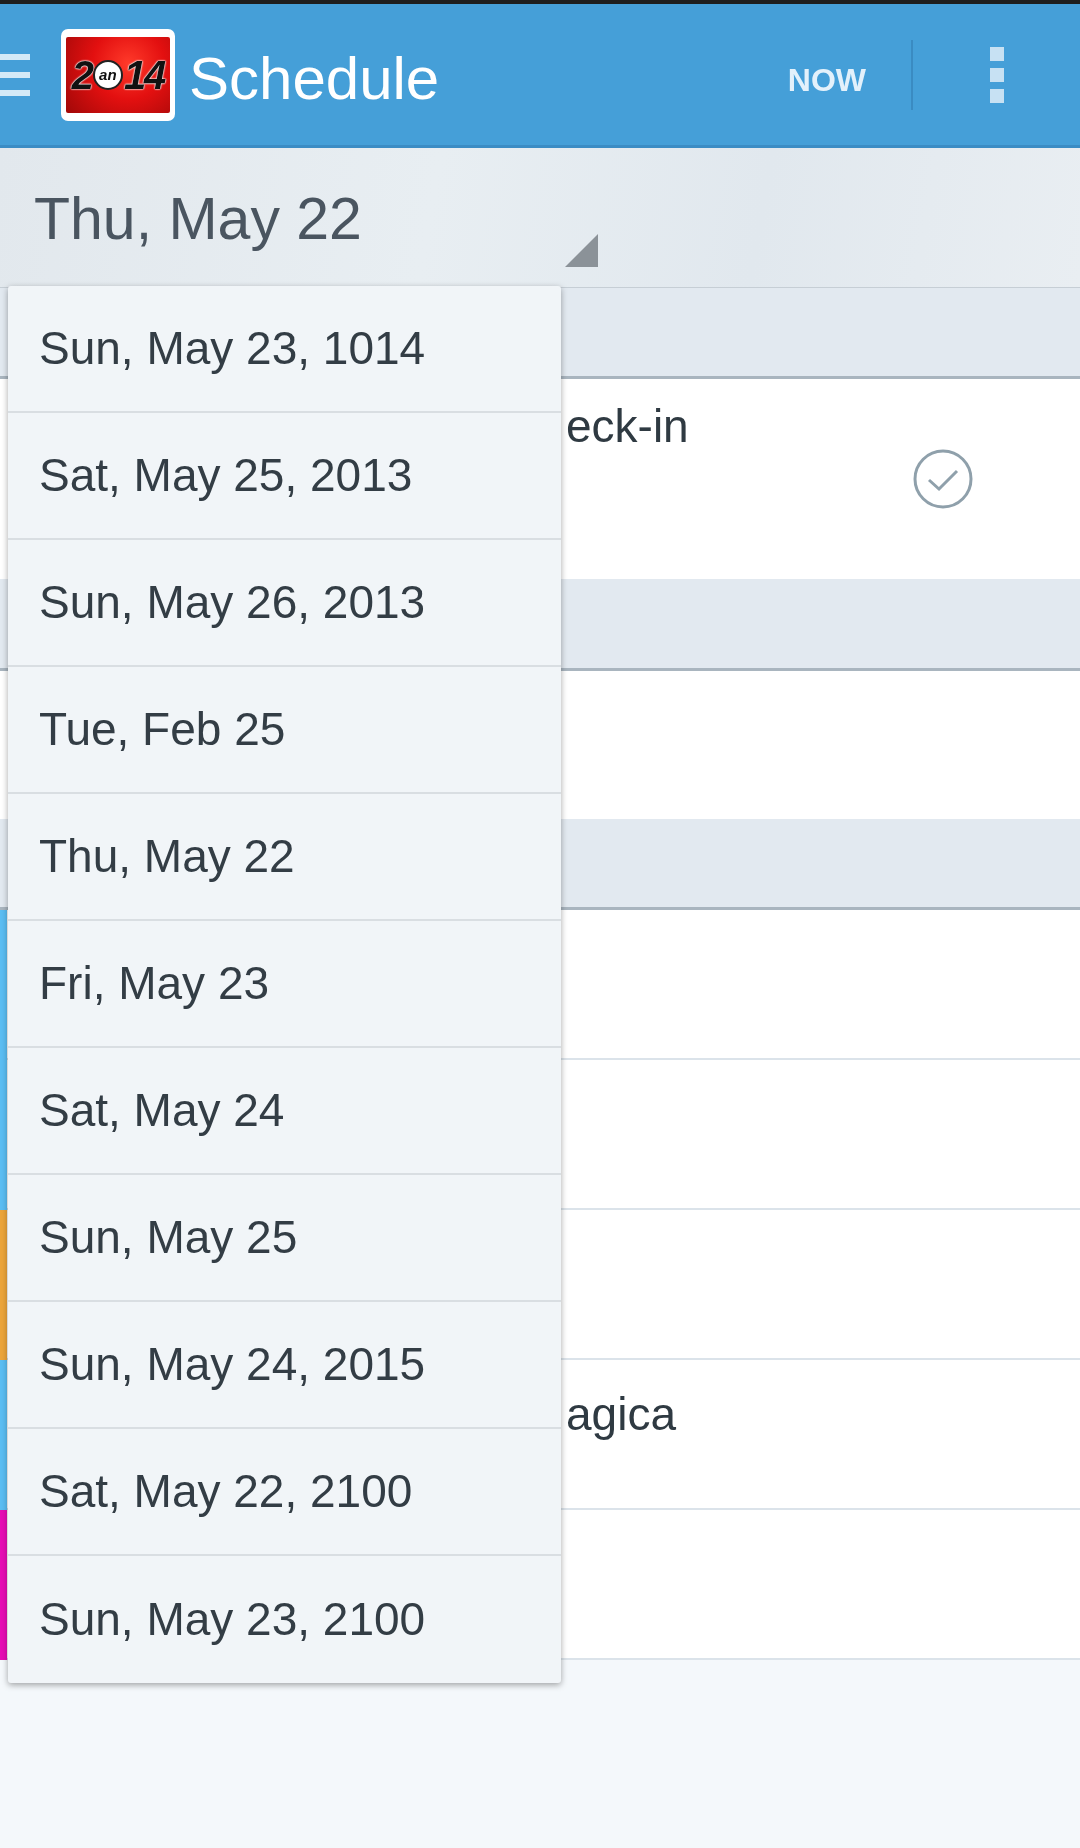 The width and height of the screenshot is (1080, 1848). What do you see at coordinates (621, 1414) in the screenshot?
I see `event-title: agica` at bounding box center [621, 1414].